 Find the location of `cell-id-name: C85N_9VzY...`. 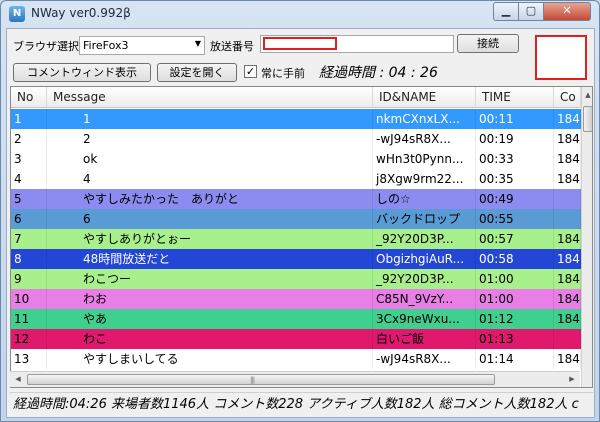

cell-id-name: C85N_9VzY... is located at coordinates (424, 299).